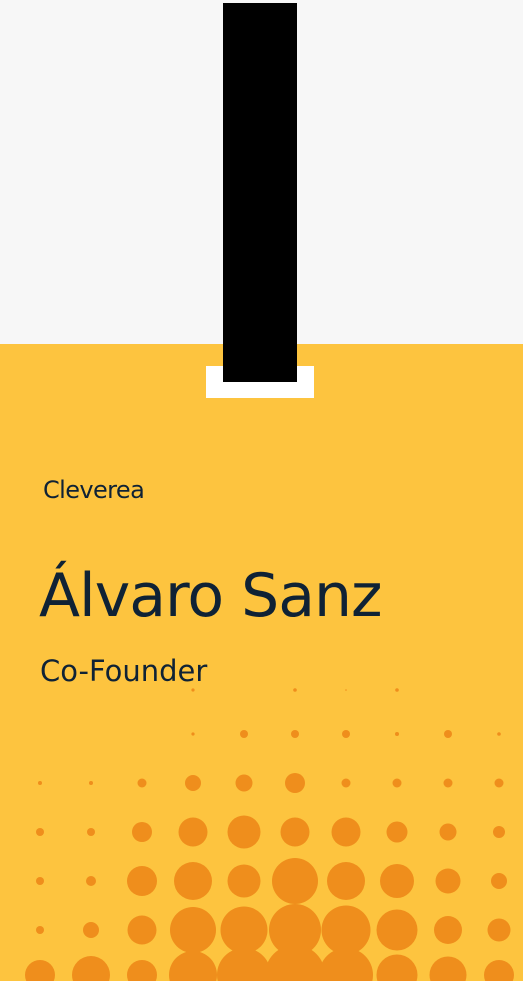 The image size is (523, 981). I want to click on person-role: Co-Founder, so click(124, 671).